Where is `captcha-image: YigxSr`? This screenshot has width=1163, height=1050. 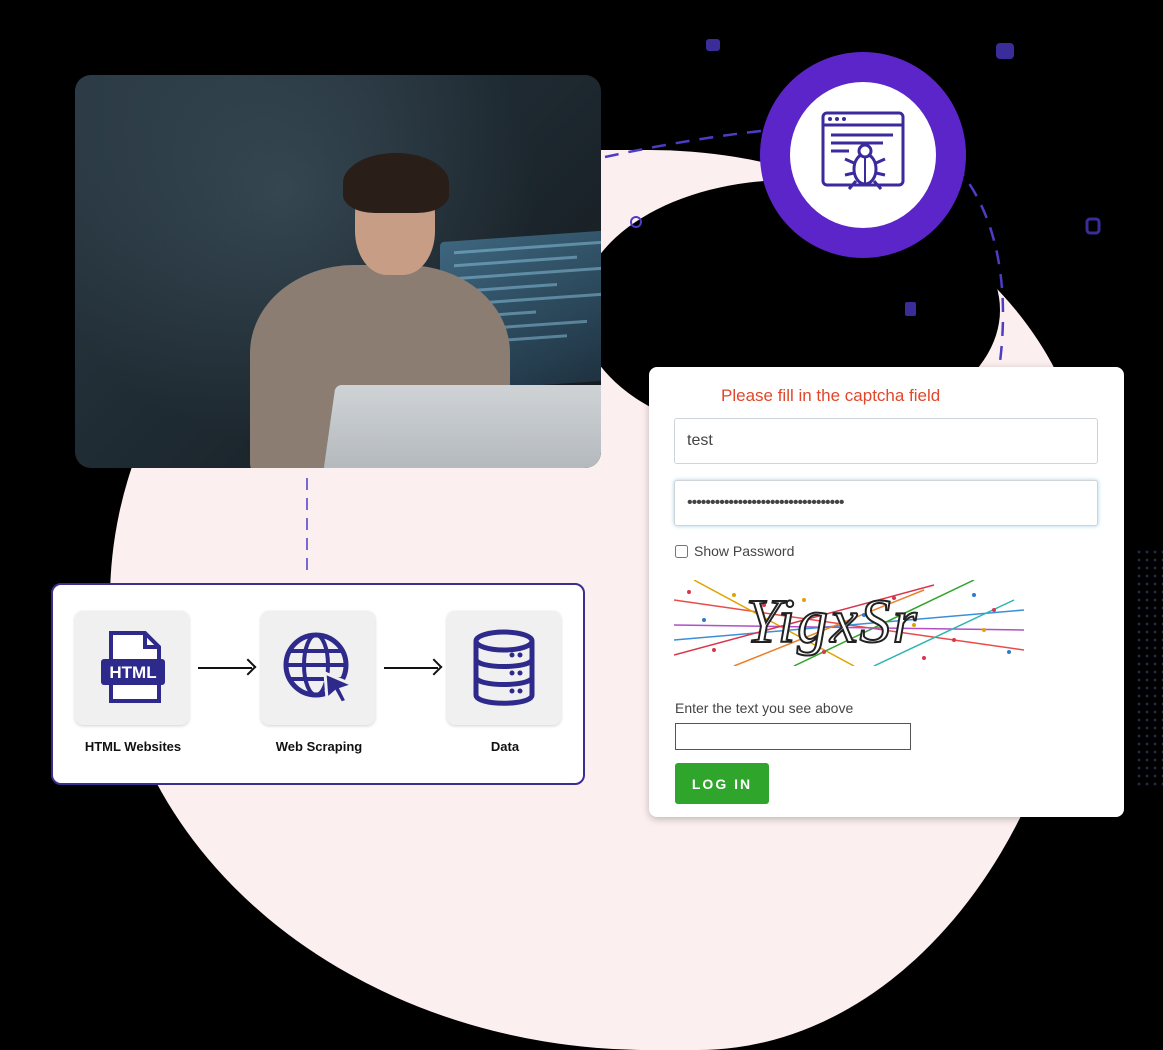
captcha-image: YigxSr is located at coordinates (849, 623).